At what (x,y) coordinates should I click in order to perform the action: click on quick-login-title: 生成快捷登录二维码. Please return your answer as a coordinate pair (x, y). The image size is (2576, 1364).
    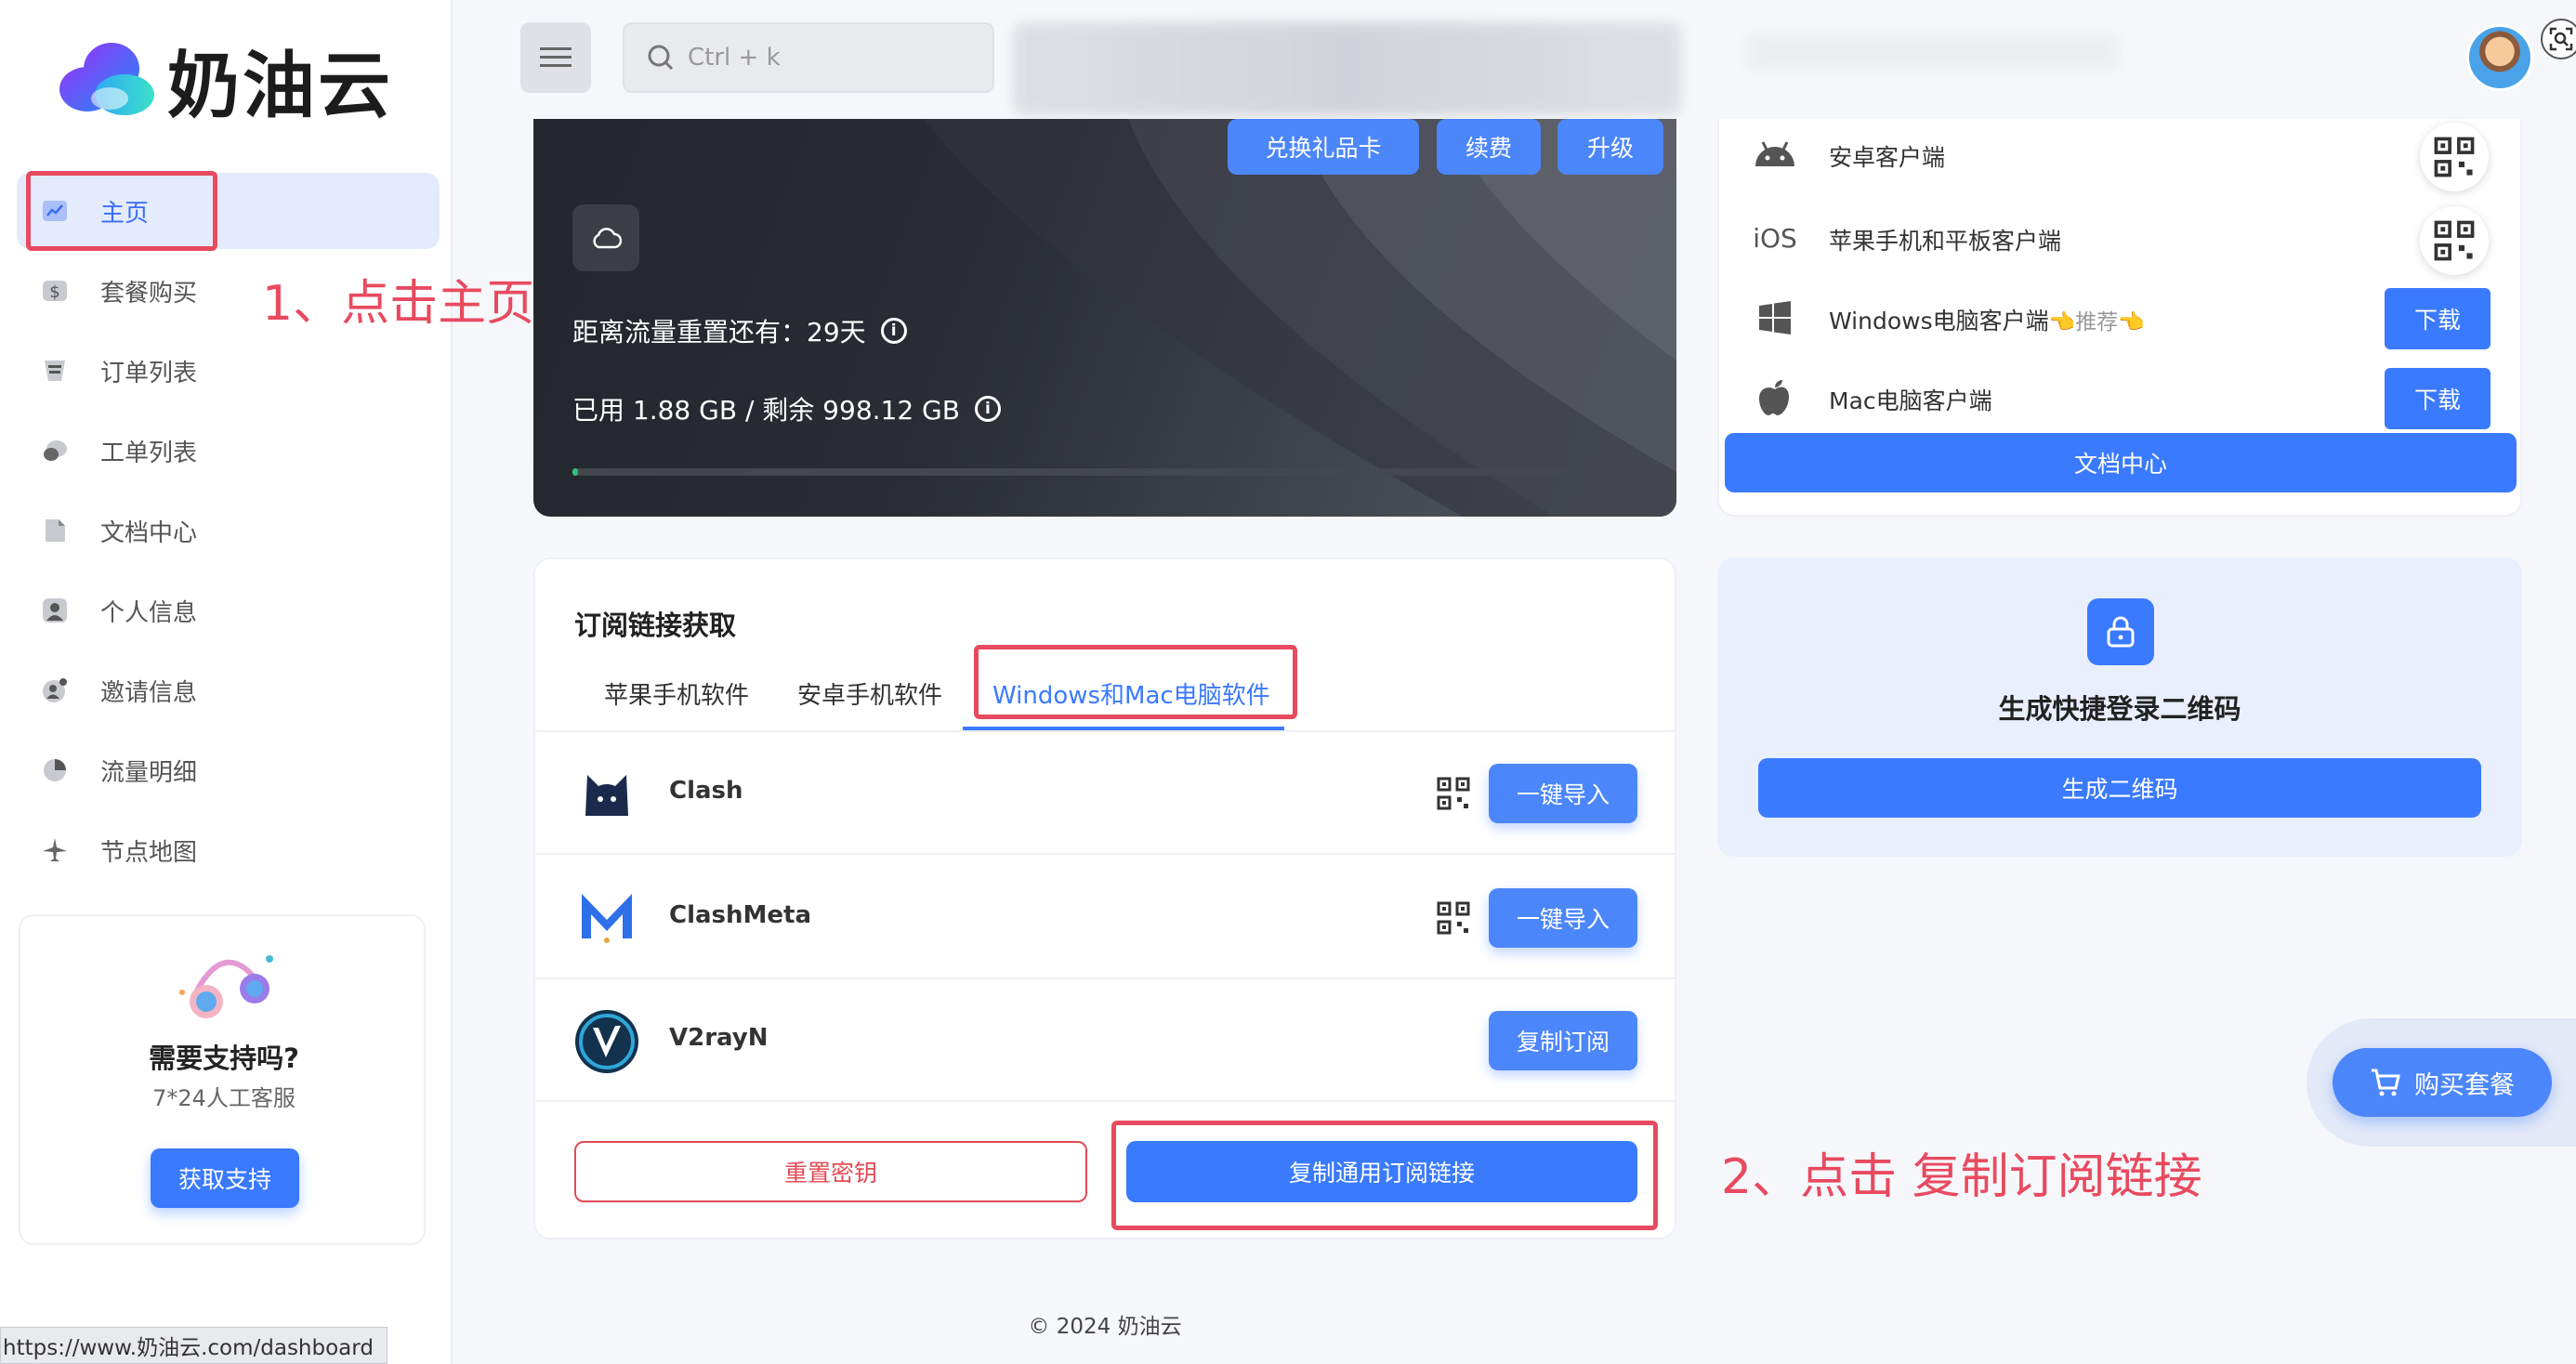
    Looking at the image, I should click on (2119, 709).